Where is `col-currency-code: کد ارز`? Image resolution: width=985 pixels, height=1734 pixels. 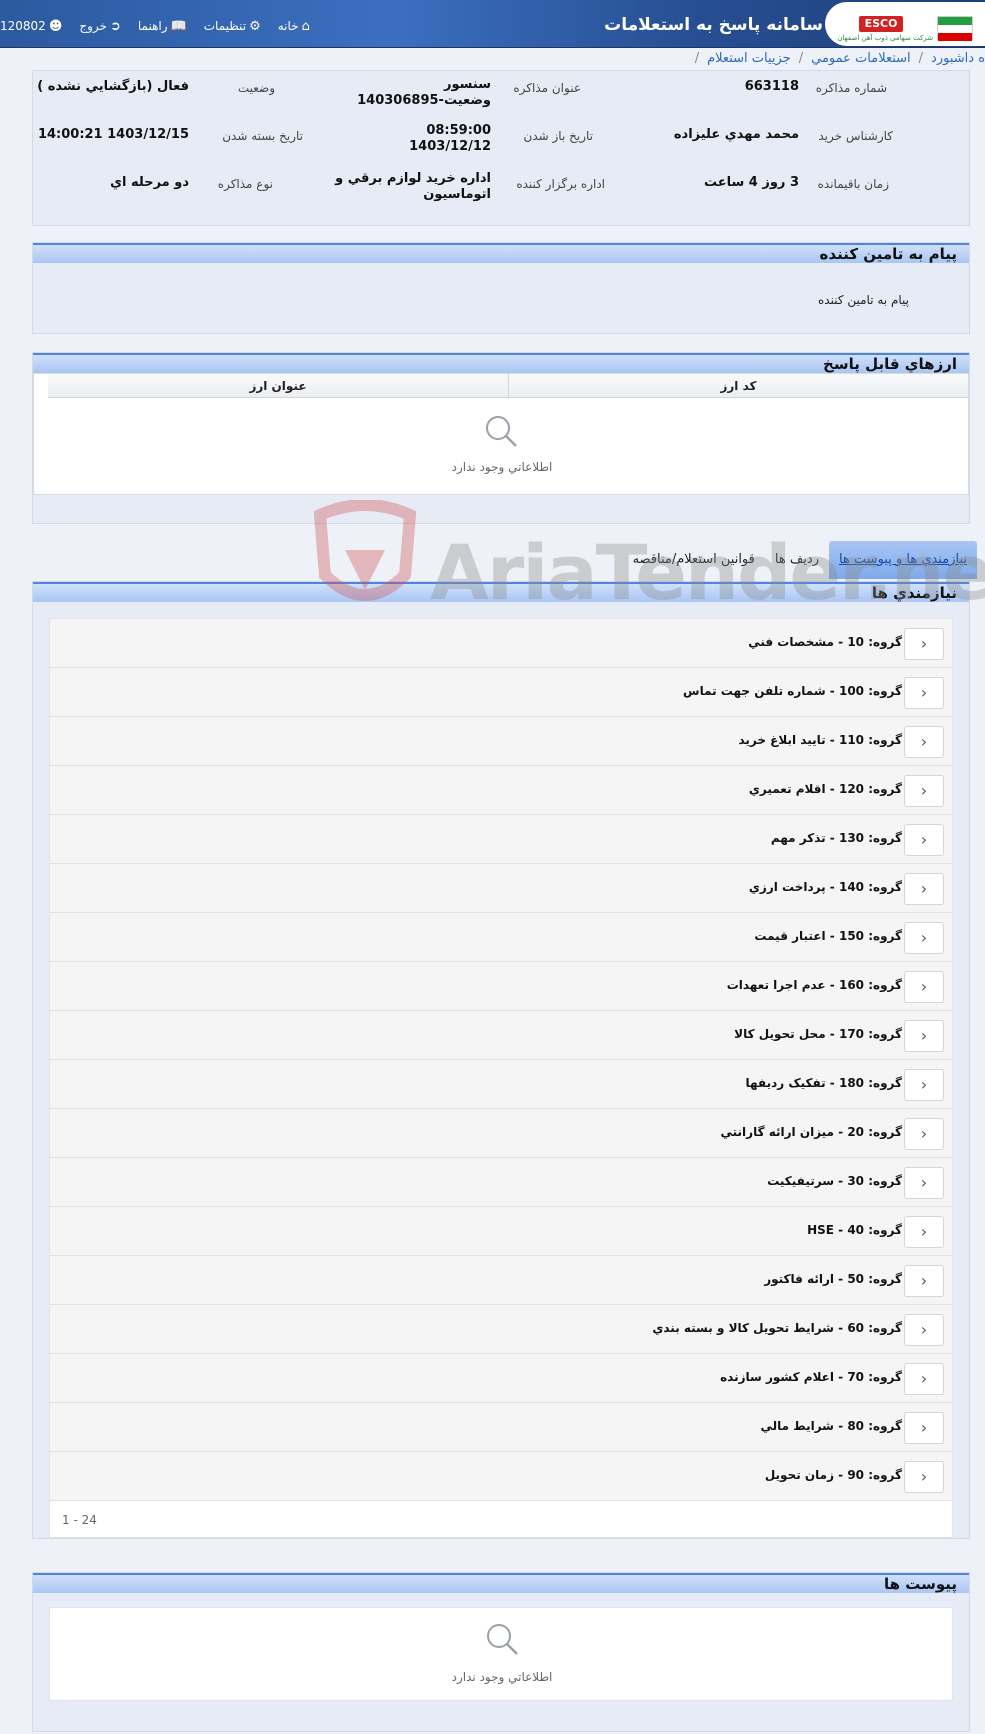
col-currency-code: کد ارز is located at coordinates (738, 386).